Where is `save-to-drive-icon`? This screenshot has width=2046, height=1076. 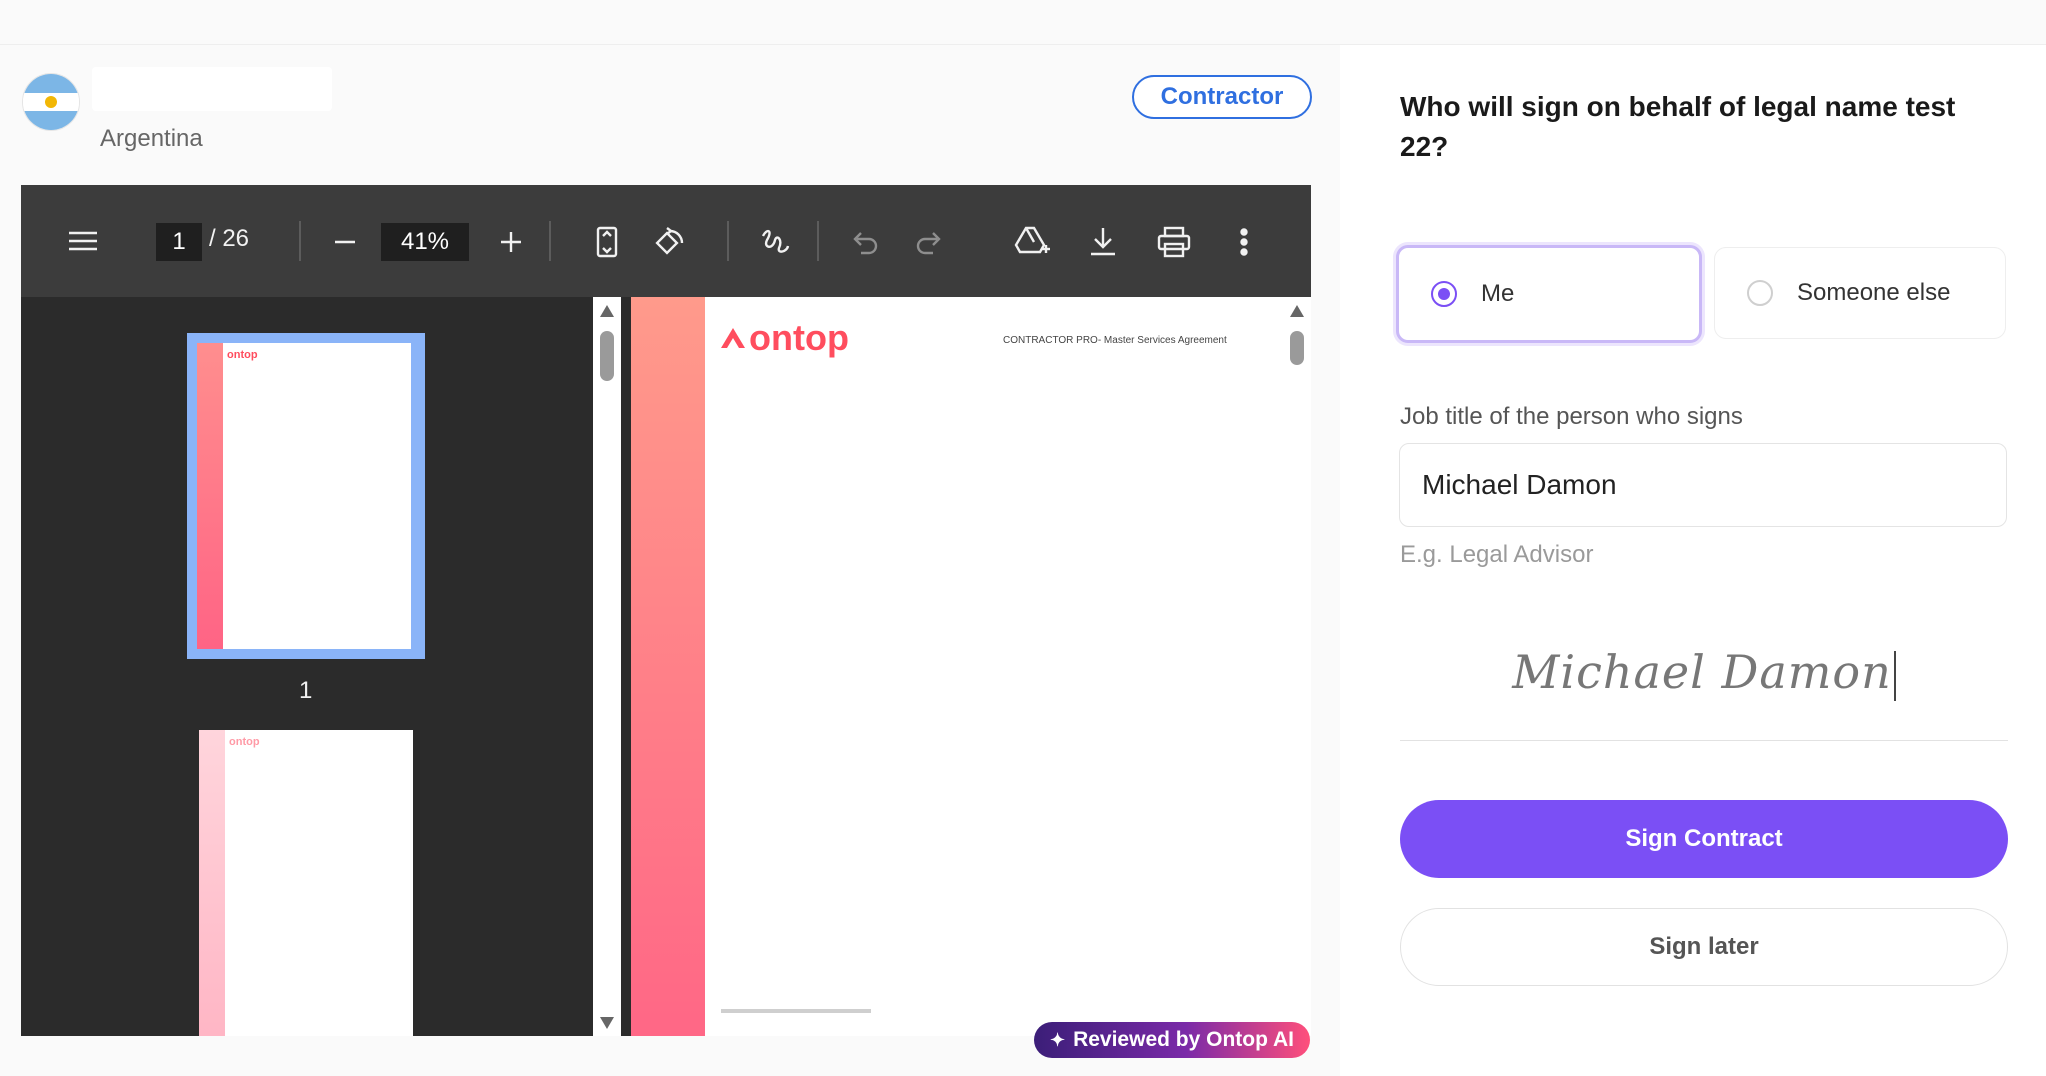
save-to-drive-icon is located at coordinates (1033, 242).